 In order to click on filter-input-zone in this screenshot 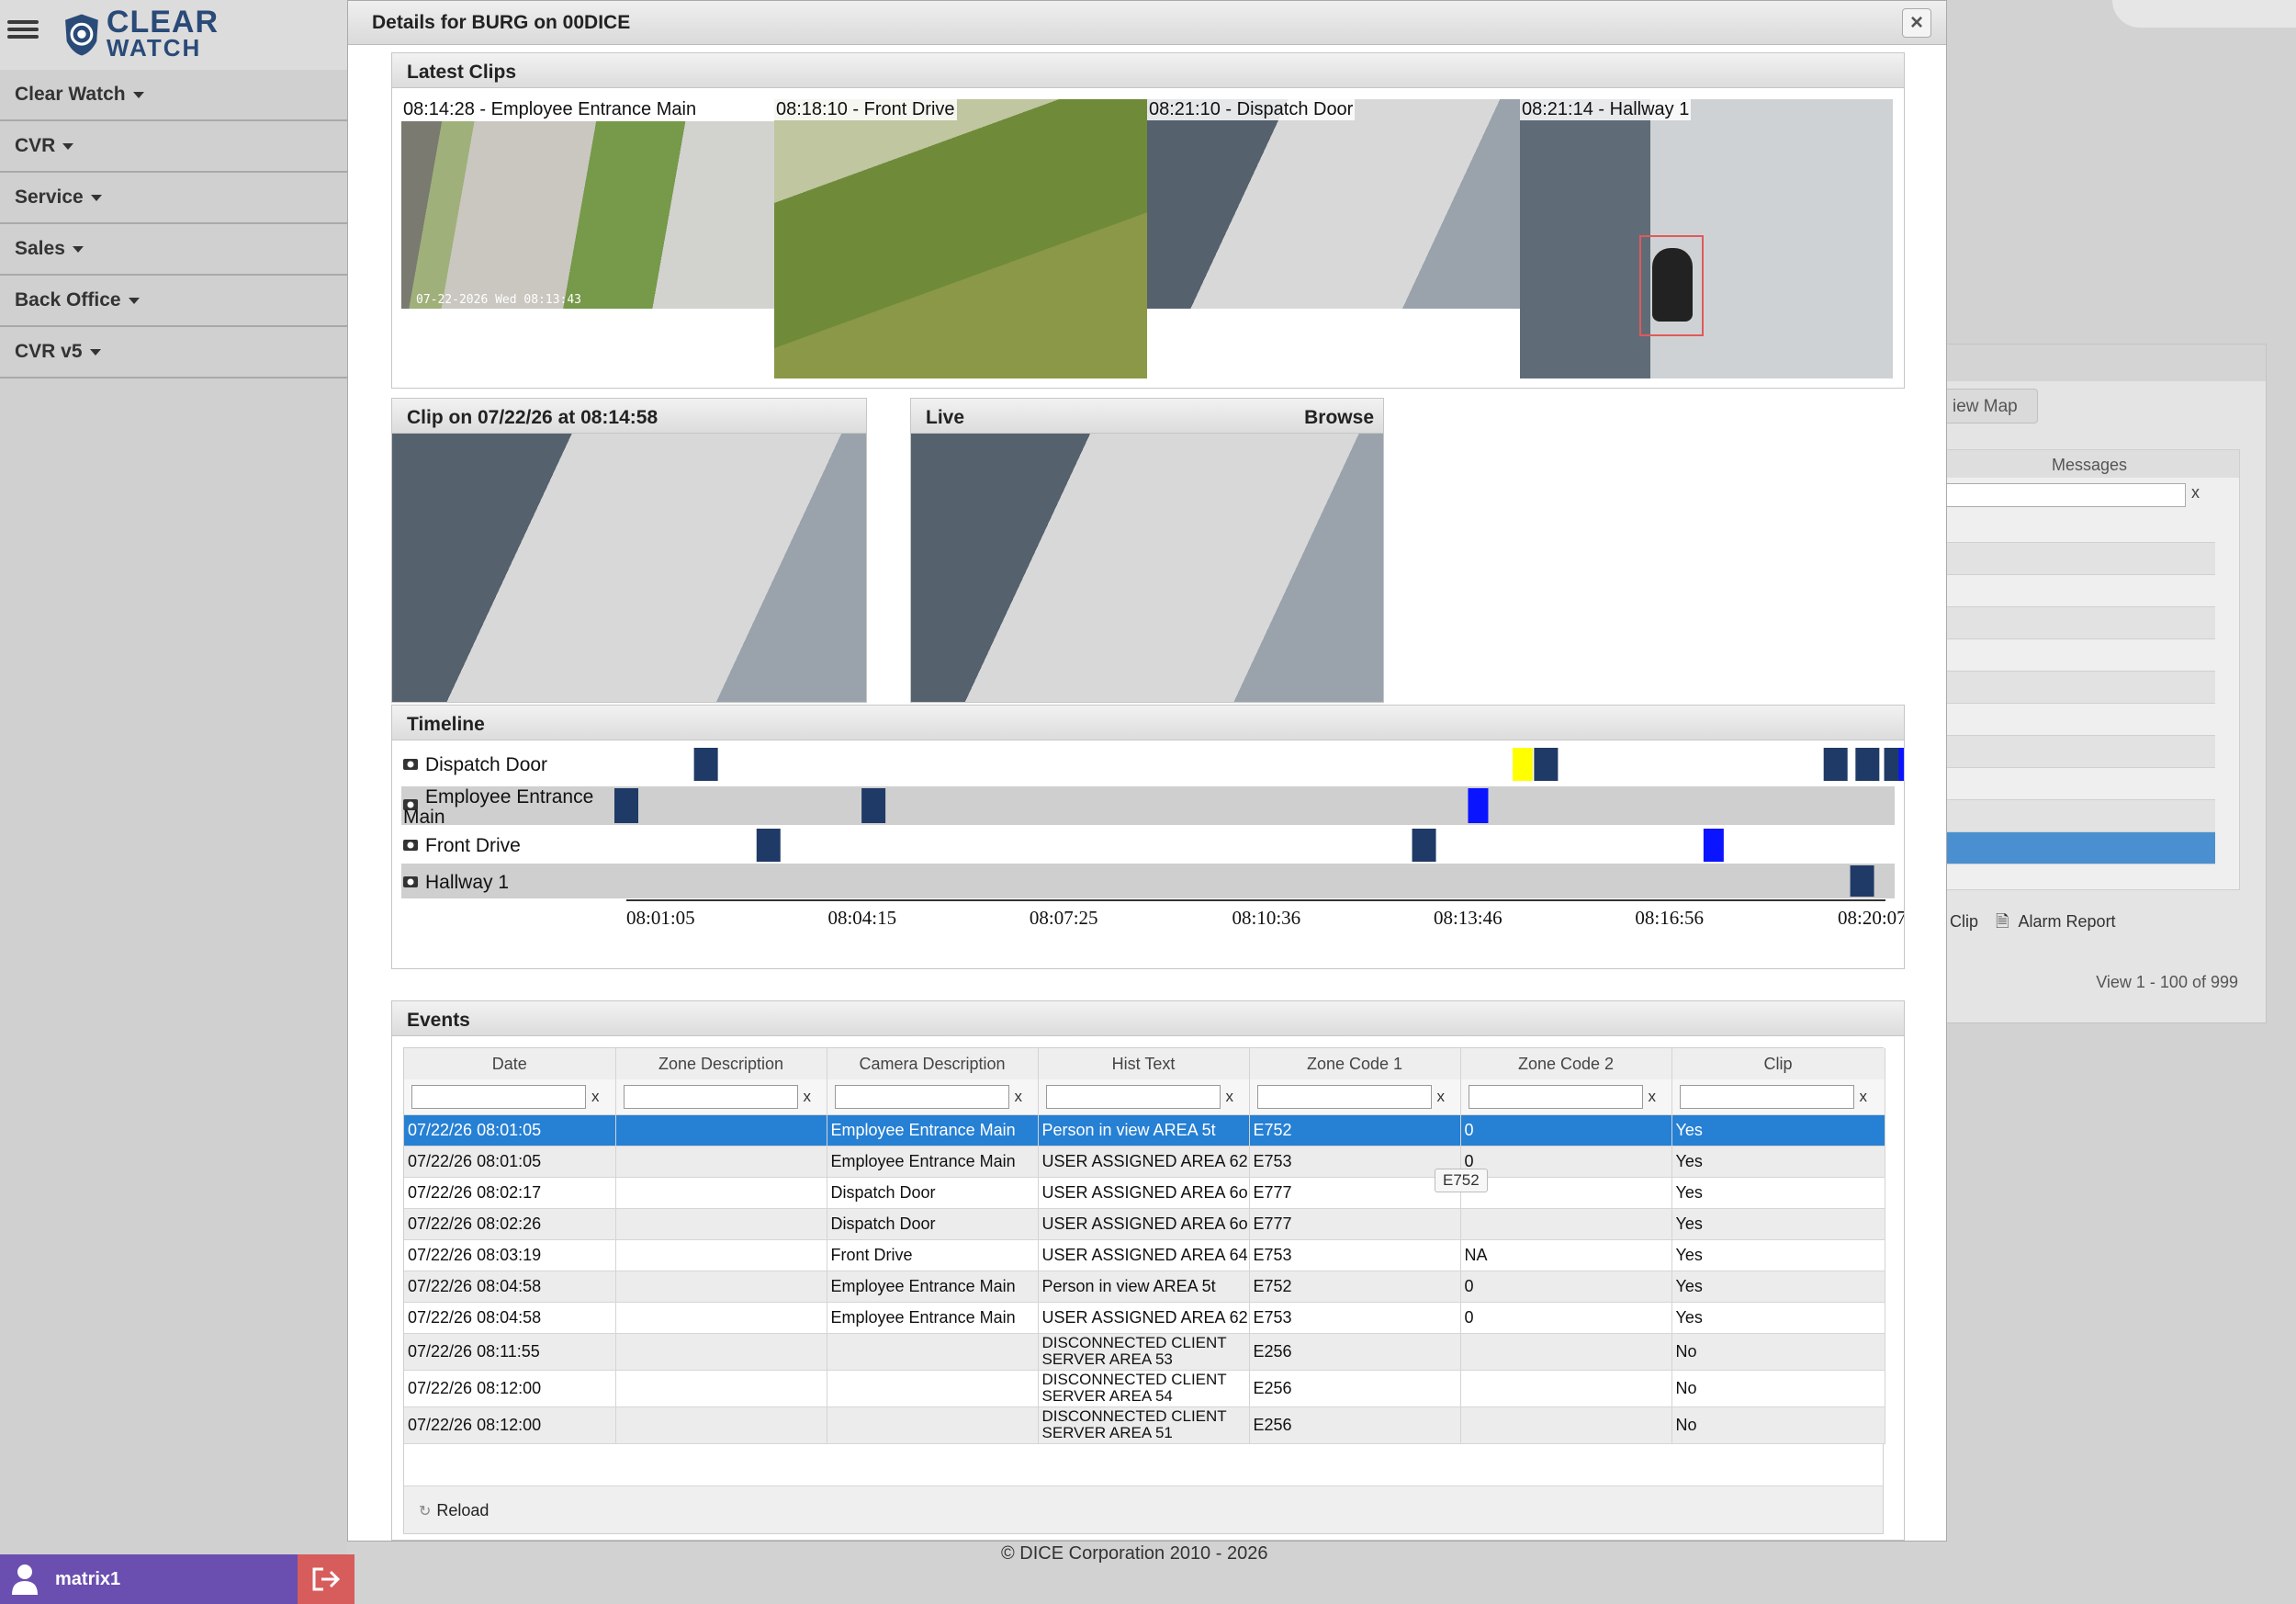, I will do `click(710, 1096)`.